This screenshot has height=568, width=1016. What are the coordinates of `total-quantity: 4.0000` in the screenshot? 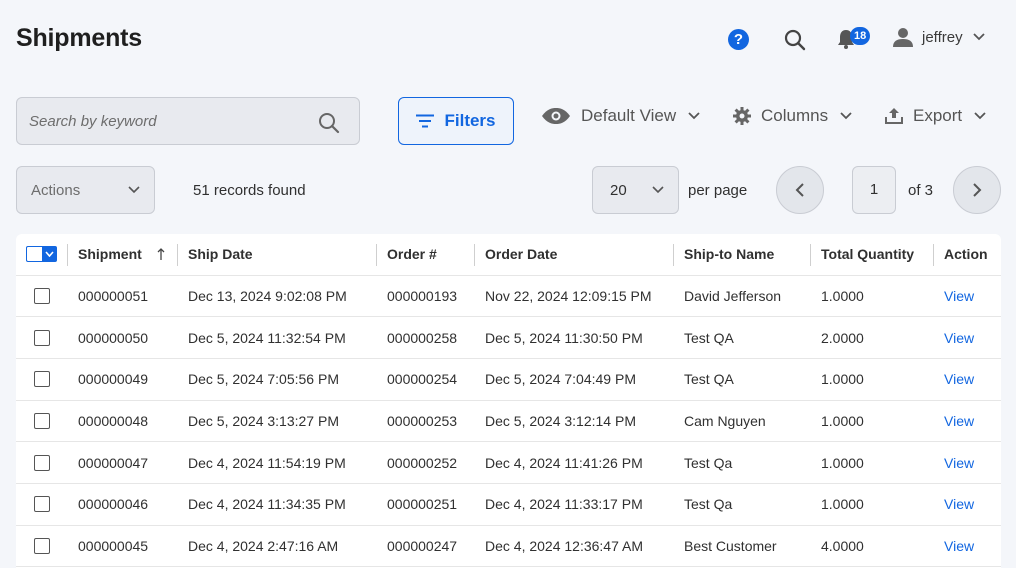 It's located at (872, 546).